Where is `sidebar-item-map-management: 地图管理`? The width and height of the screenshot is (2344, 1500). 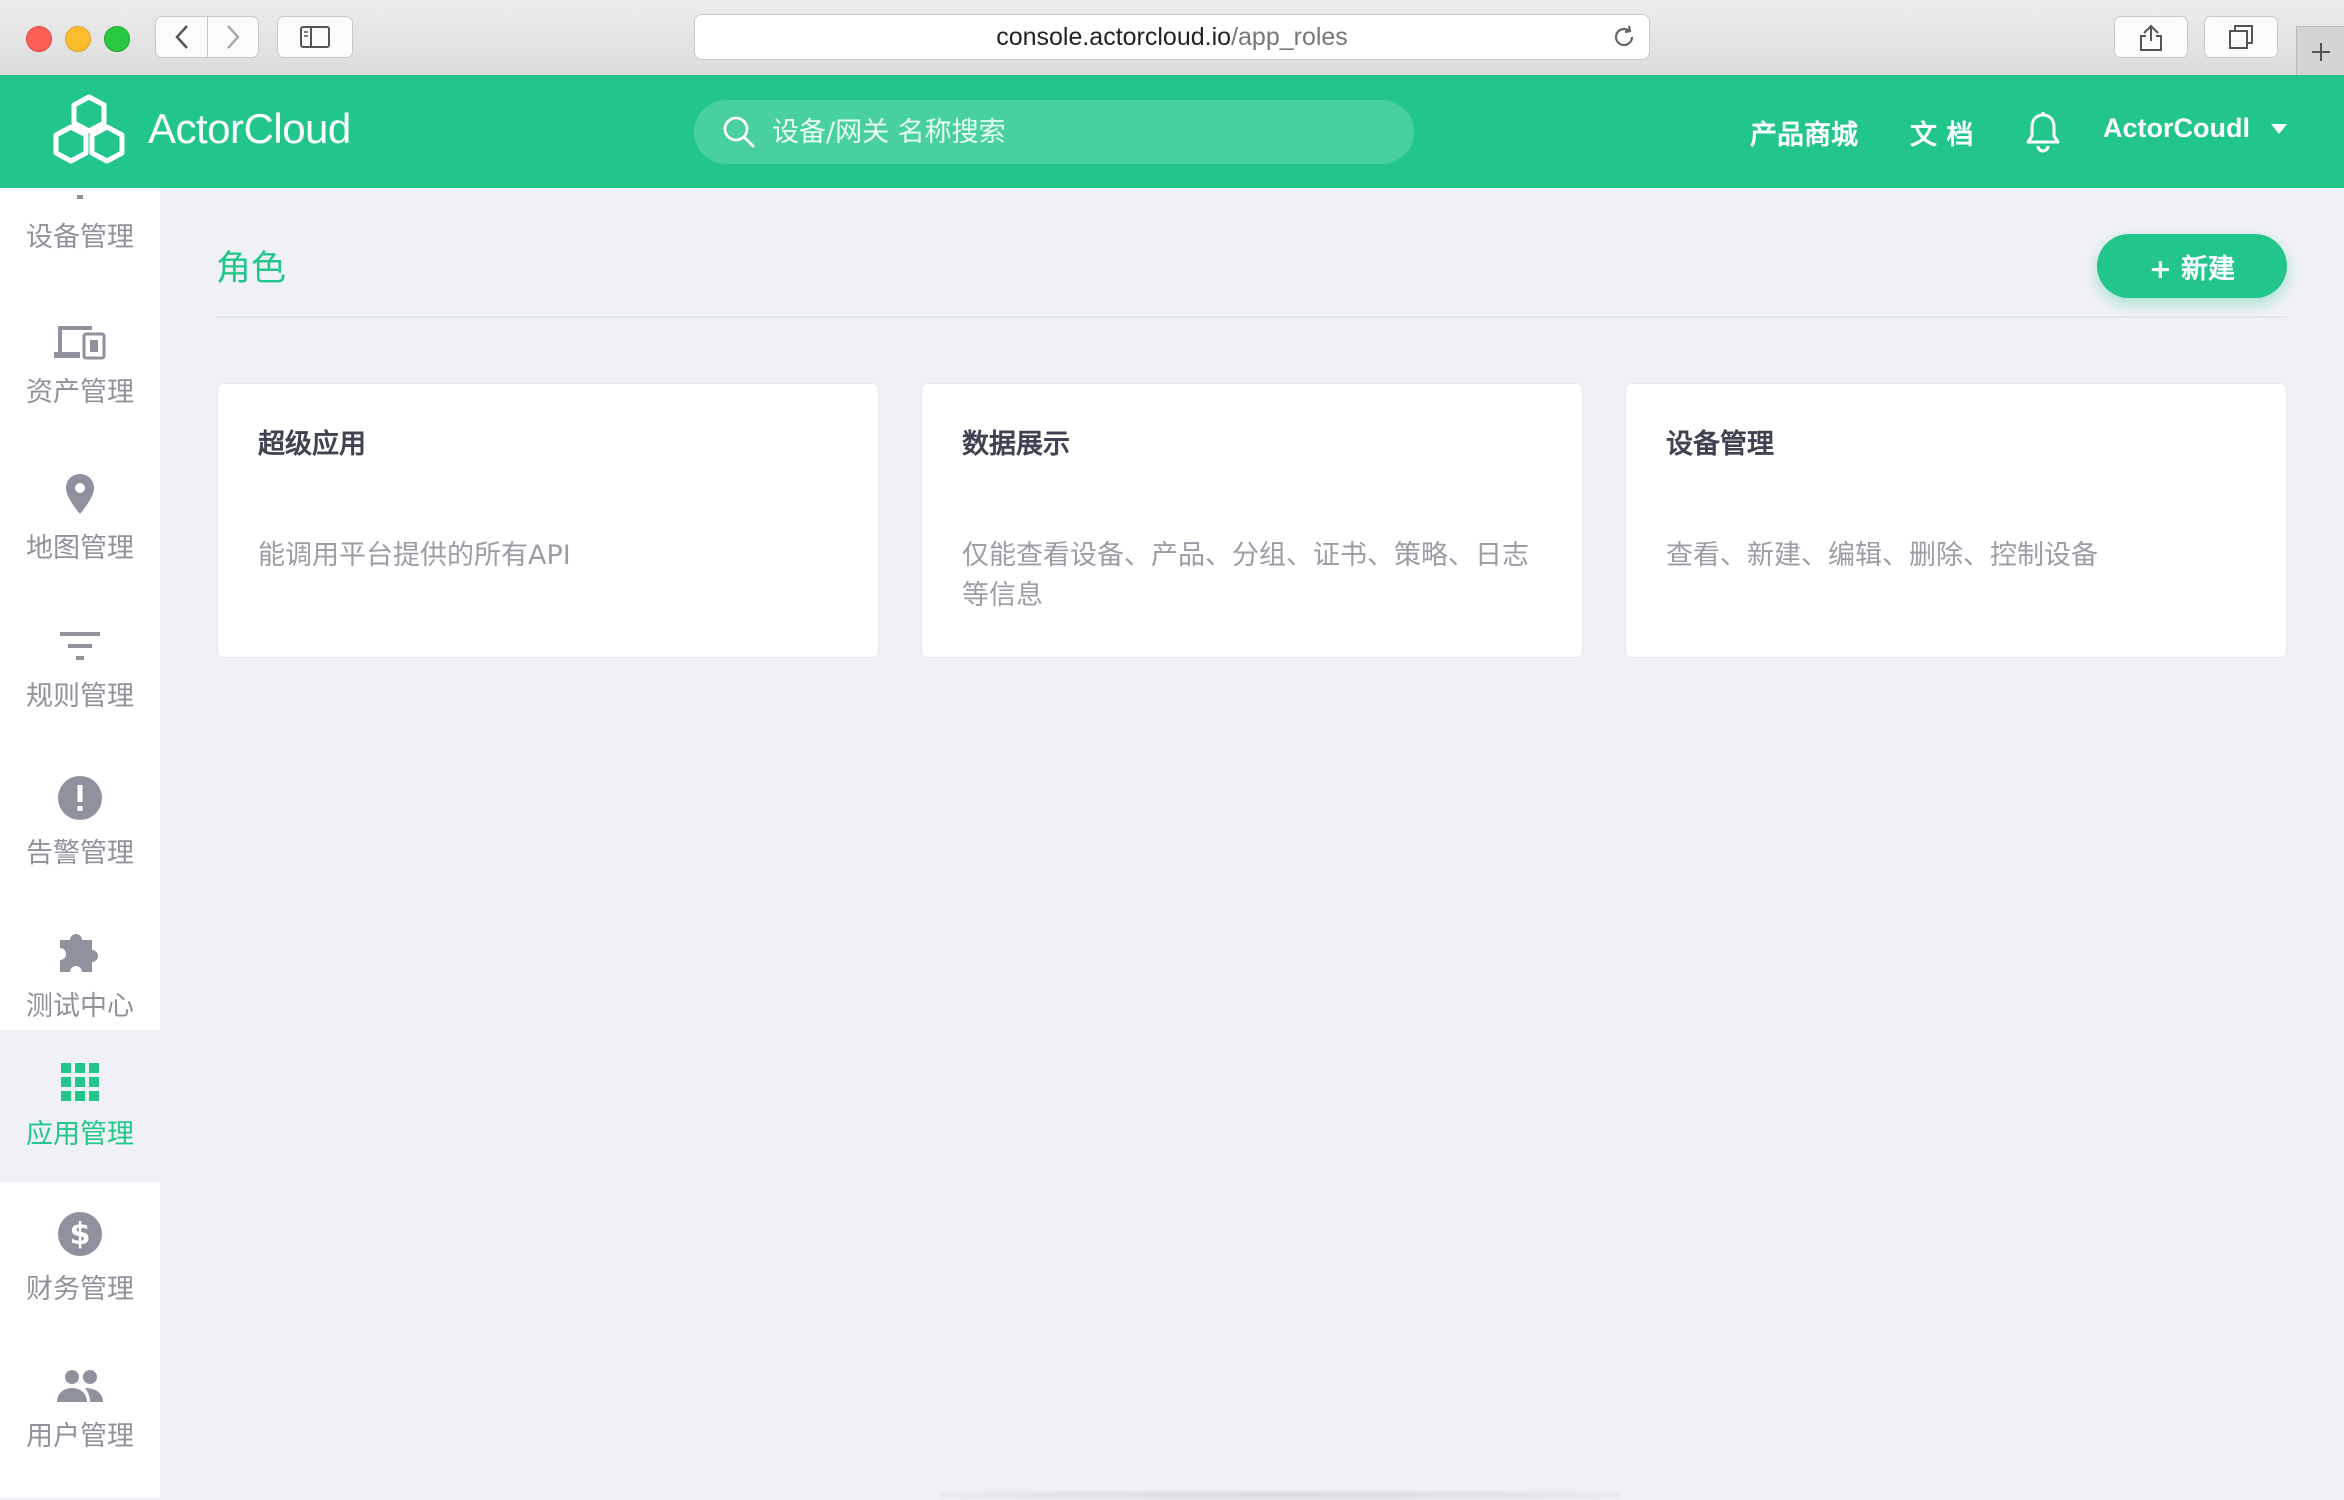 sidebar-item-map-management: 地图管理 is located at coordinates (80, 518).